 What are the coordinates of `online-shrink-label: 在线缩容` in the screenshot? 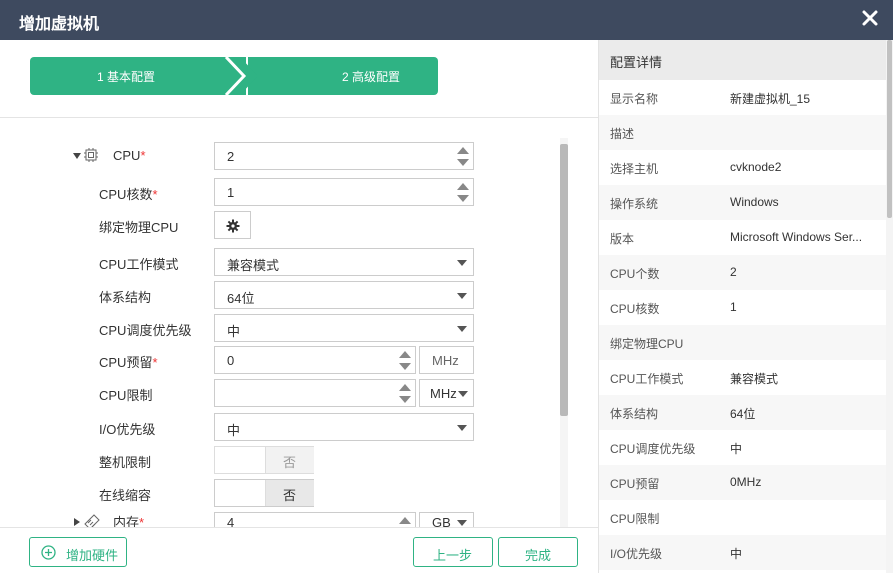 It's located at (125, 495).